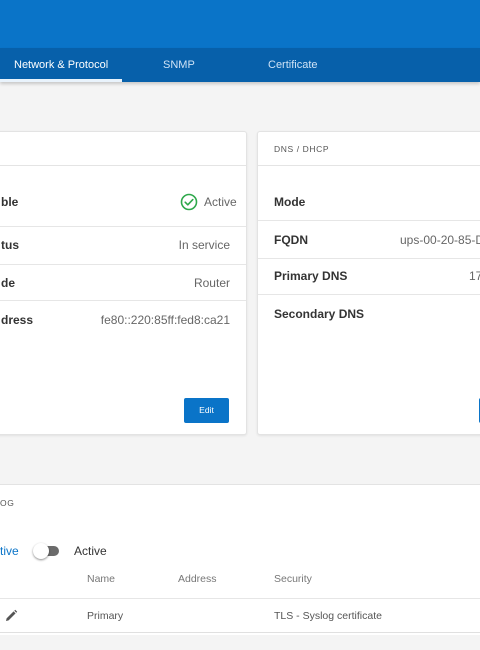  What do you see at coordinates (189, 202) in the screenshot?
I see `check-circle-icon` at bounding box center [189, 202].